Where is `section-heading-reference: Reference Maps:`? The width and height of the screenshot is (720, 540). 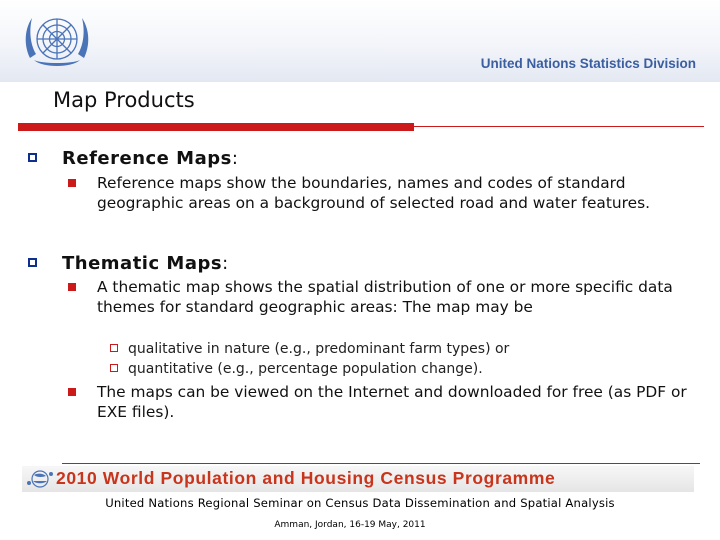 section-heading-reference: Reference Maps: is located at coordinates (150, 158).